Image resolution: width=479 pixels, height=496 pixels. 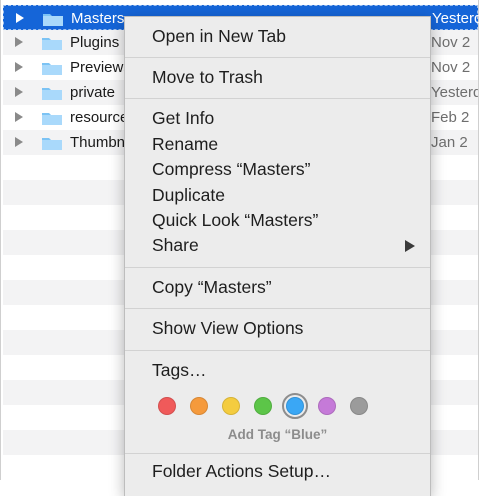 I want to click on submenu-arrow-icon, so click(x=410, y=246).